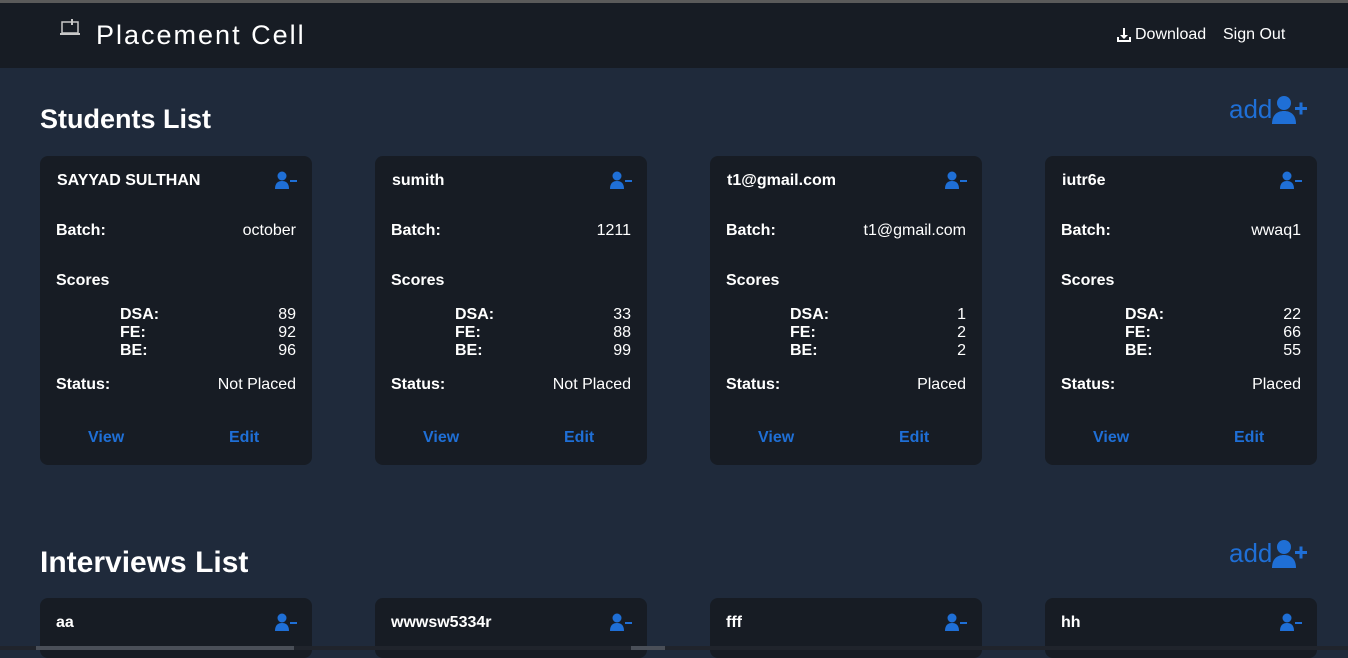 This screenshot has height=658, width=1348. Describe the element at coordinates (1292, 350) in the screenshot. I see `be-score: 55` at that location.